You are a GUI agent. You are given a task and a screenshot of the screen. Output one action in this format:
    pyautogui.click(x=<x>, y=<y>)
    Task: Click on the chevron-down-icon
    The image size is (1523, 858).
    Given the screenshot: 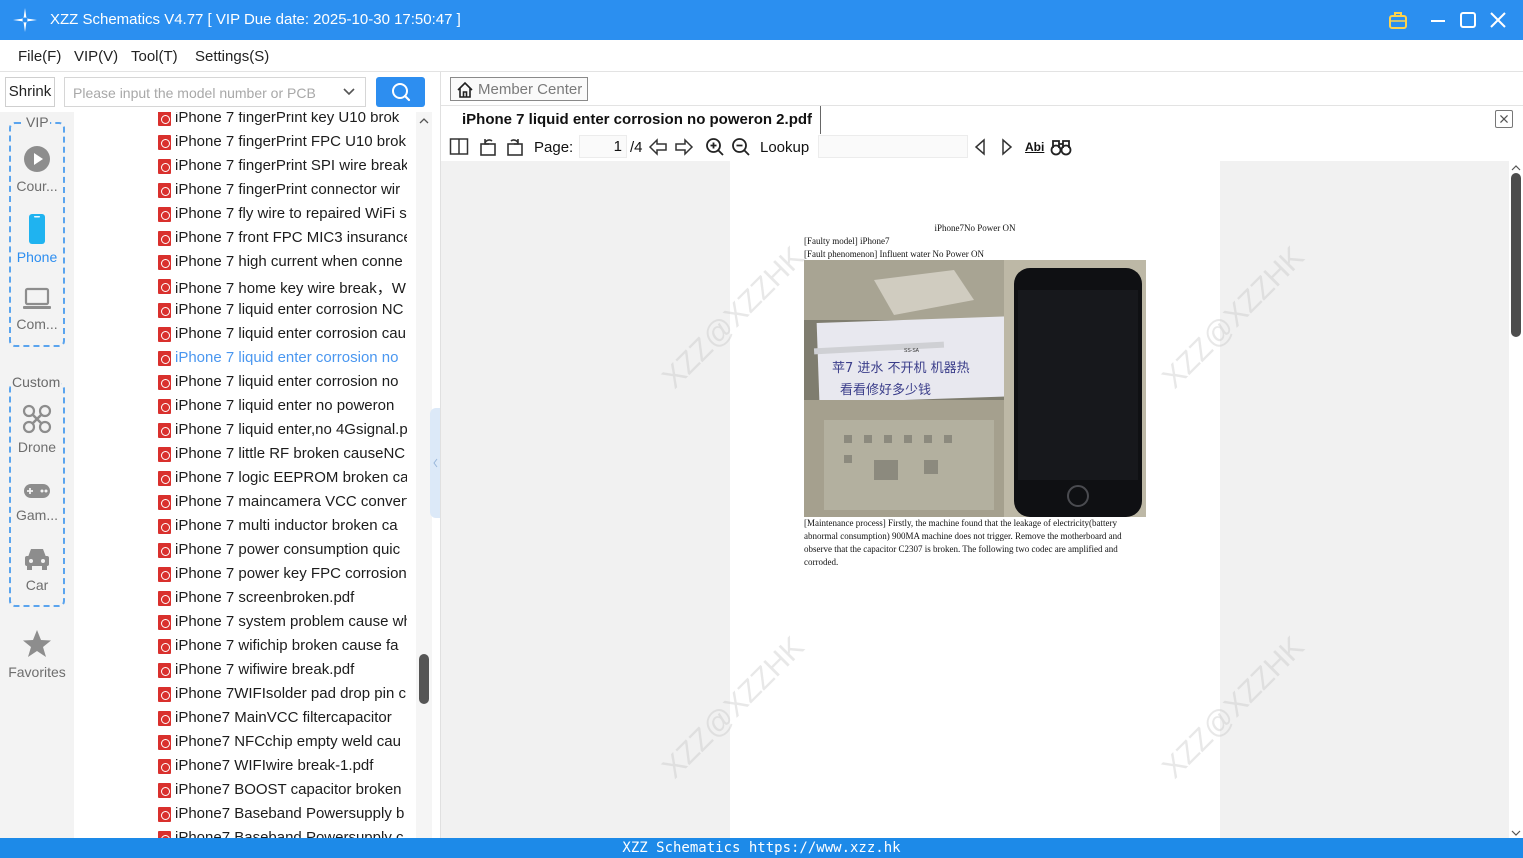 What is the action you would take?
    pyautogui.click(x=349, y=92)
    